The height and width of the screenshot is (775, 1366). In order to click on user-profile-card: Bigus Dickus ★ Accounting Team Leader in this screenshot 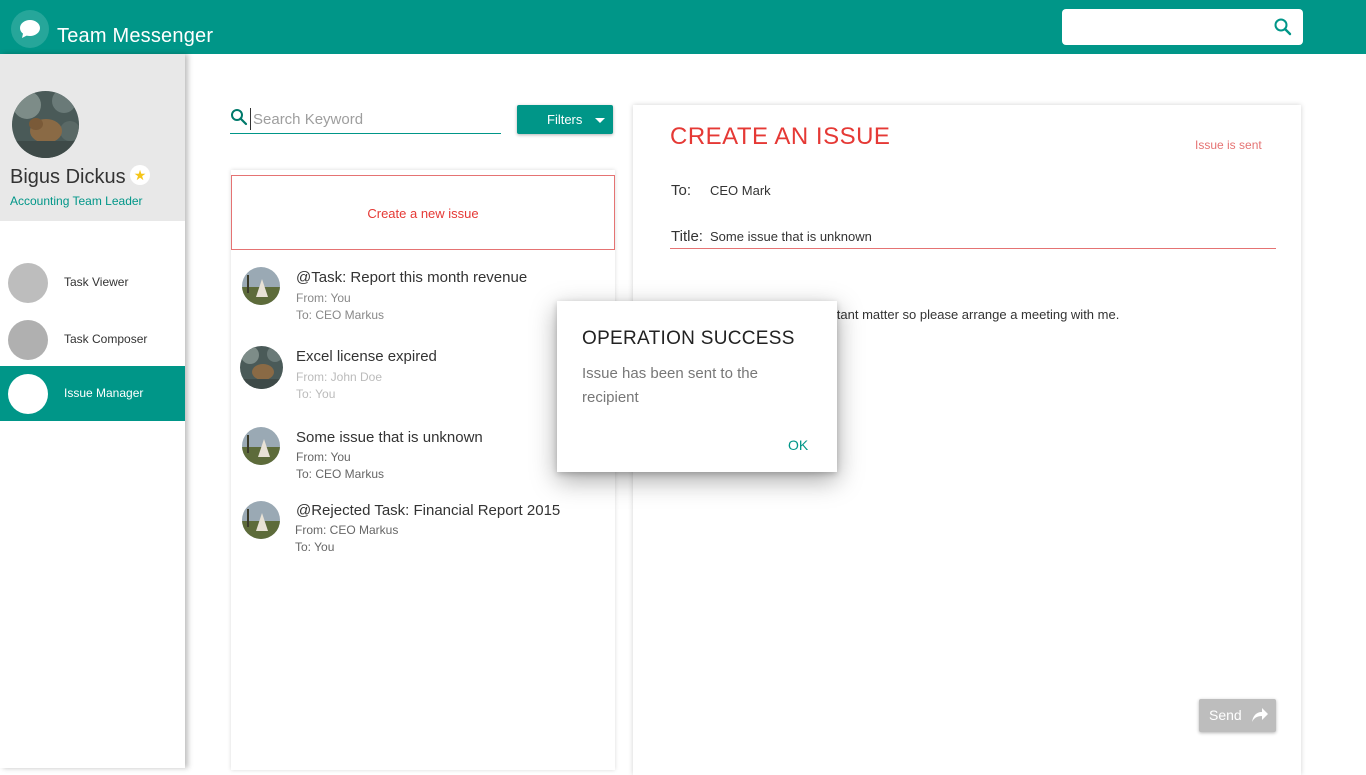, I will do `click(92, 137)`.